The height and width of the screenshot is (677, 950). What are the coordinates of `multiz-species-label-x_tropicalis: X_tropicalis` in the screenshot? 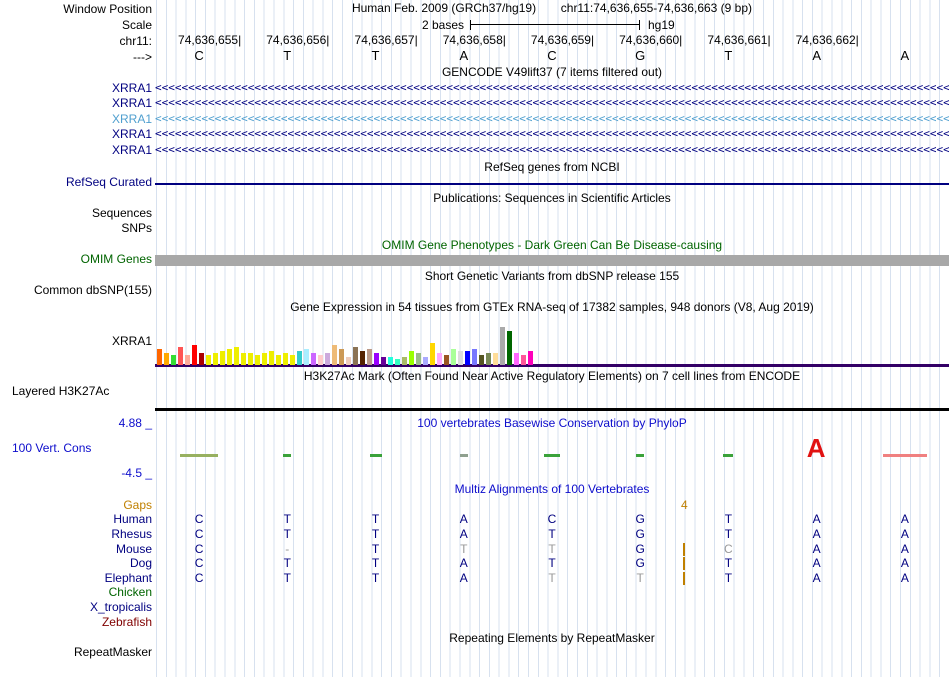 It's located at (121, 607).